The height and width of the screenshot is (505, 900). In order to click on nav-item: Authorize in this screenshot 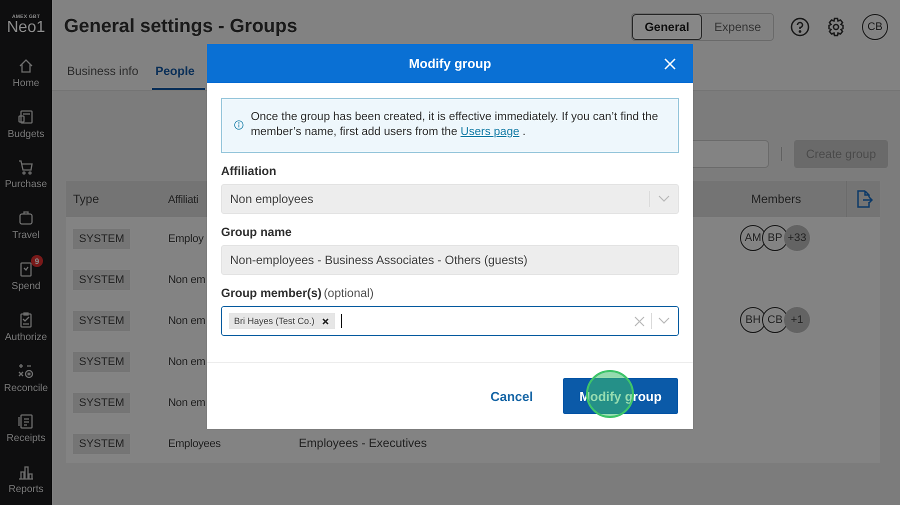, I will do `click(26, 327)`.